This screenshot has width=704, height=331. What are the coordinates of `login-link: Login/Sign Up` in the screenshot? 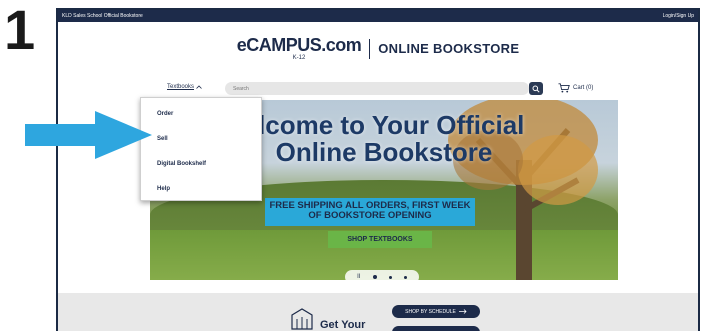 It's located at (678, 16).